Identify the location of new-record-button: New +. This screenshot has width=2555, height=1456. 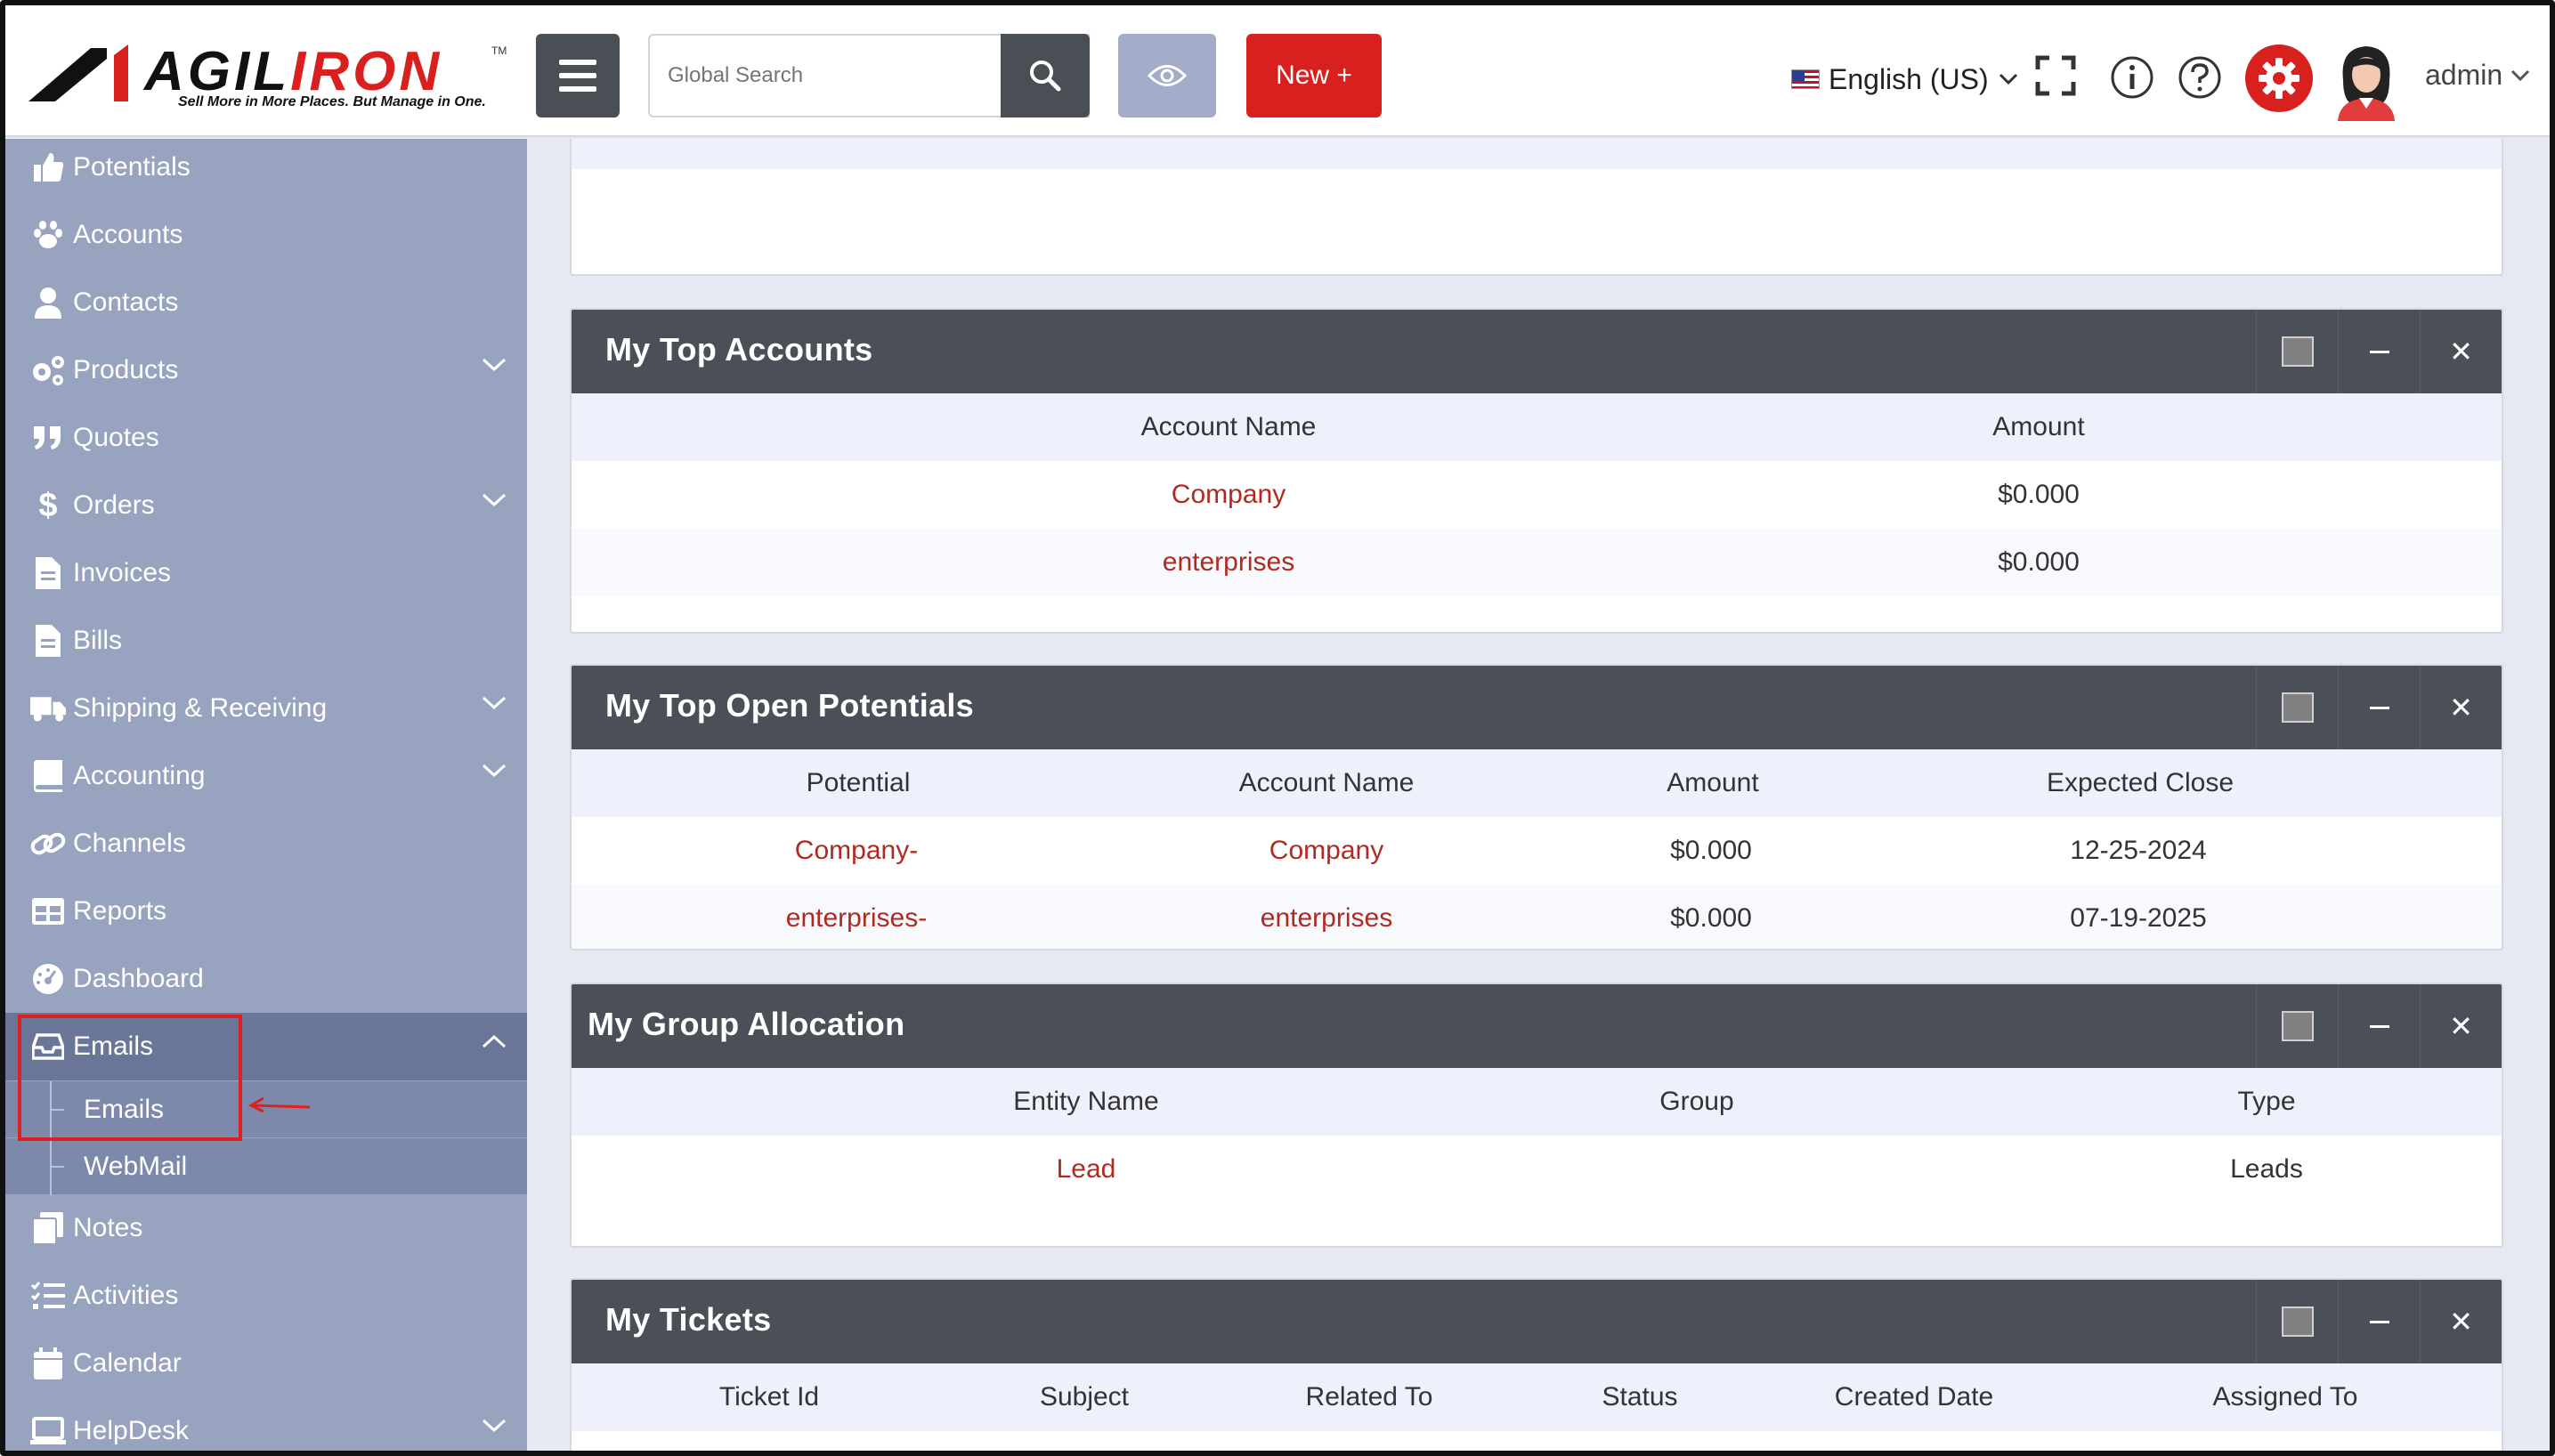
(1314, 75).